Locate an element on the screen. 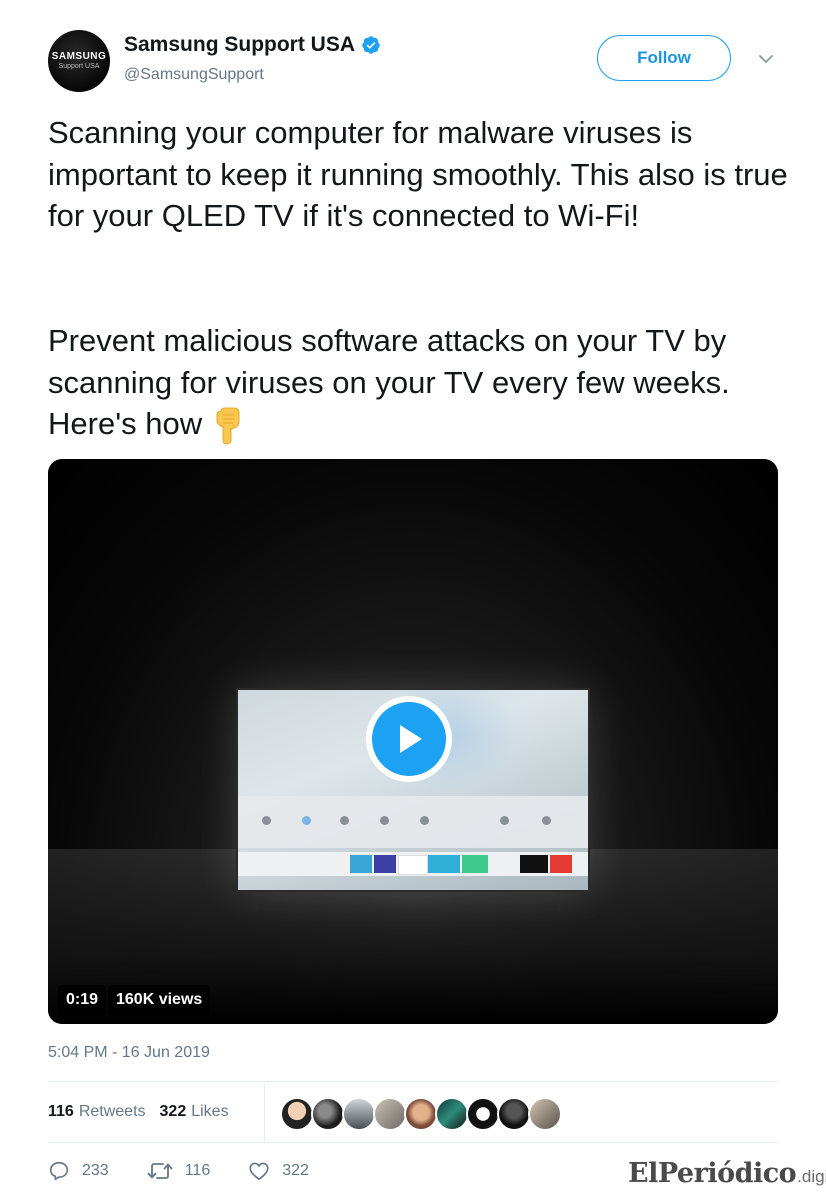 The height and width of the screenshot is (1200, 826). watermark-sub: .digital is located at coordinates (811, 1176).